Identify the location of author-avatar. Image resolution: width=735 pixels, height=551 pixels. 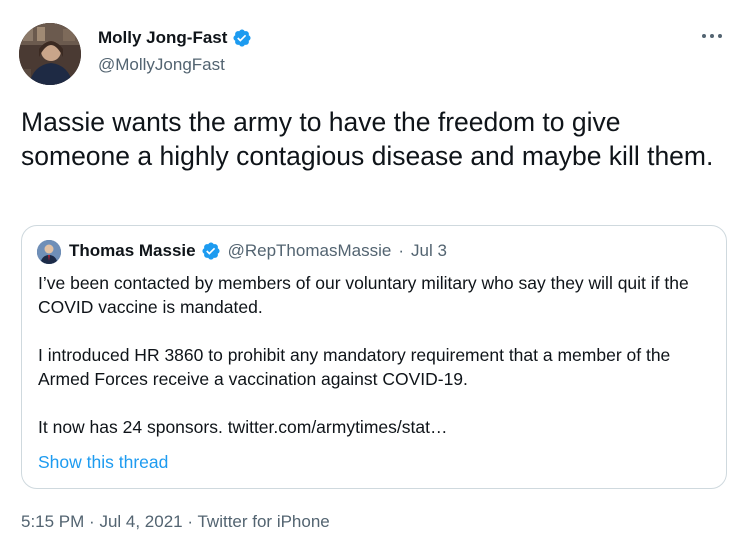
(50, 54).